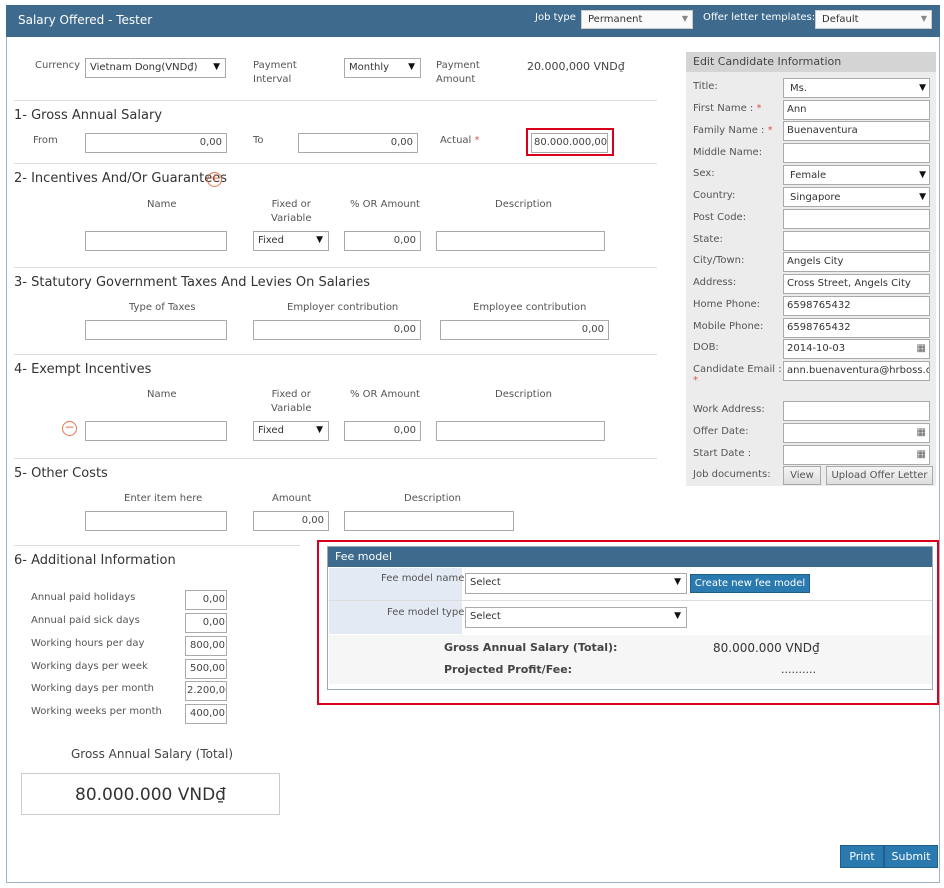 The width and height of the screenshot is (944, 888). Describe the element at coordinates (163, 498) in the screenshot. I see `col-item: Enter item here` at that location.